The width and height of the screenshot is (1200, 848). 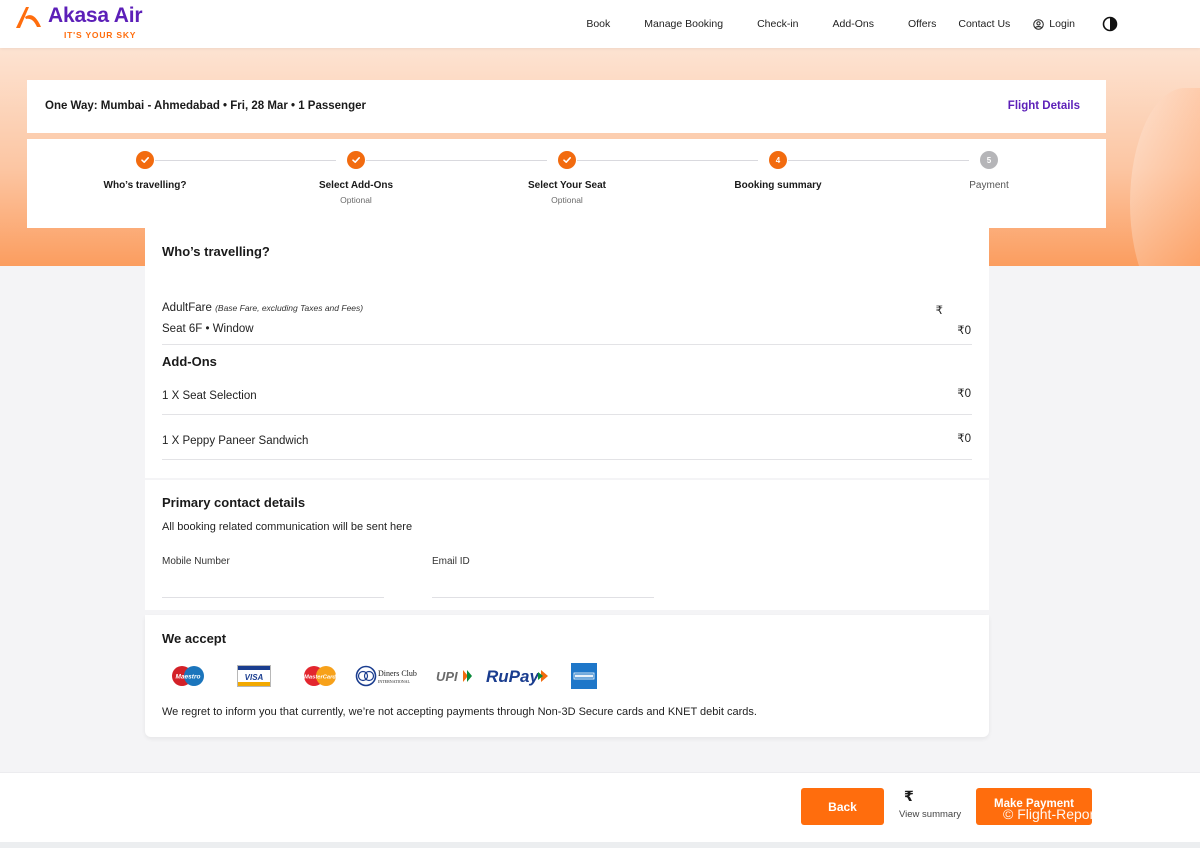 I want to click on svg-text: INTERNATIONAL, so click(x=394, y=681).